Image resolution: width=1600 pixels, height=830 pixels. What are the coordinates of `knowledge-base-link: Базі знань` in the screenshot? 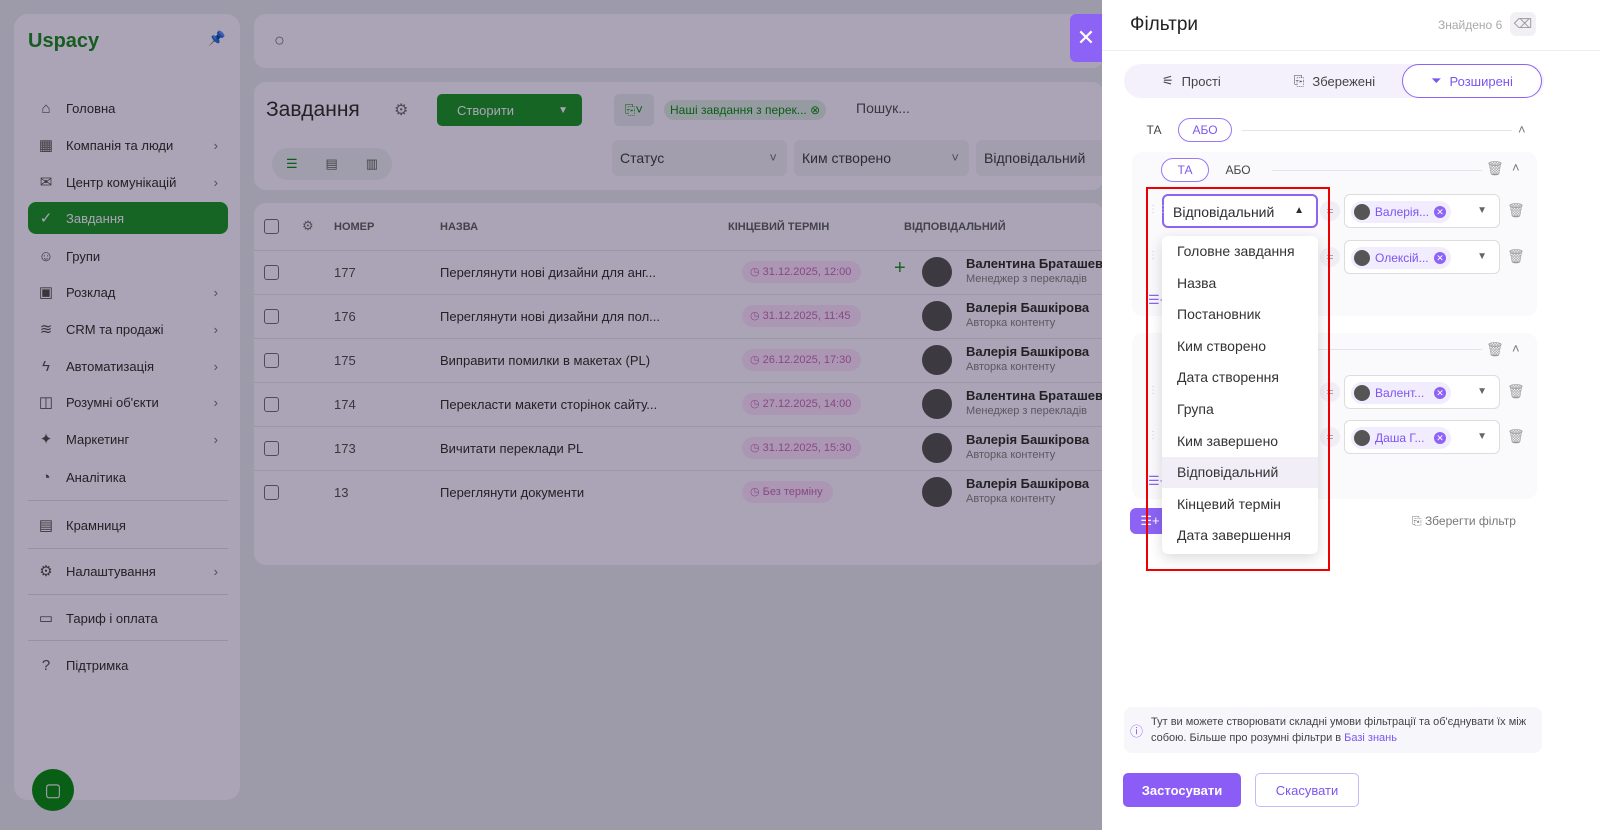 It's located at (1370, 738).